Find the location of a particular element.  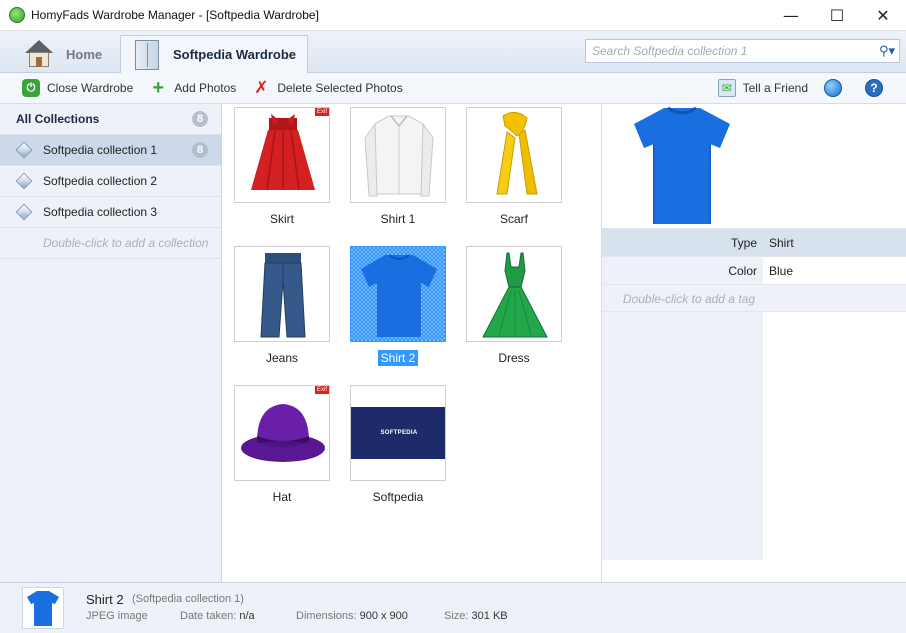

status-date: Date taken: n/a is located at coordinates (217, 616).